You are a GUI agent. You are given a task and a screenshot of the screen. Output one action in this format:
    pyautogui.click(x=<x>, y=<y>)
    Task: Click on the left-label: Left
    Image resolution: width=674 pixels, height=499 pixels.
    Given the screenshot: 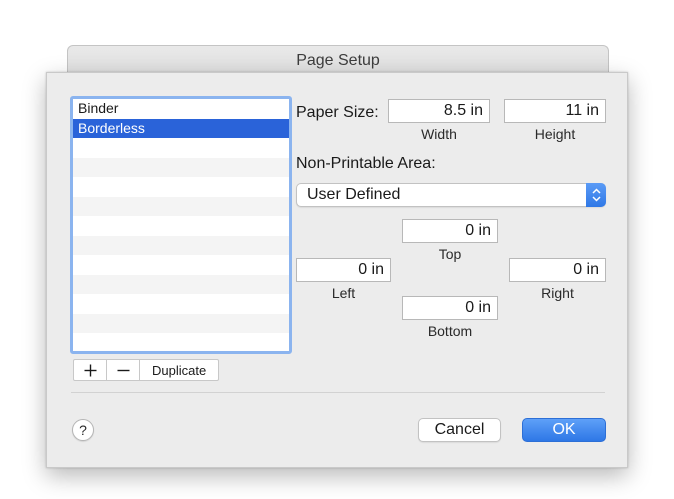 What is the action you would take?
    pyautogui.click(x=343, y=293)
    